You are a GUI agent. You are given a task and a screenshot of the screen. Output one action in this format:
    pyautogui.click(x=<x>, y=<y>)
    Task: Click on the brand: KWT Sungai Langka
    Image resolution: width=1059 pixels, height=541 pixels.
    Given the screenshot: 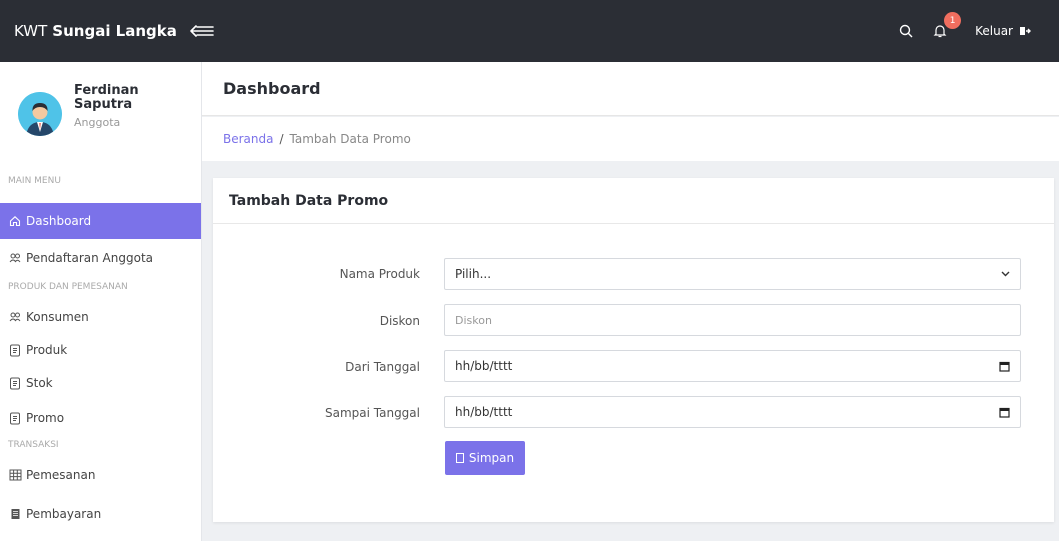 What is the action you would take?
    pyautogui.click(x=88, y=31)
    